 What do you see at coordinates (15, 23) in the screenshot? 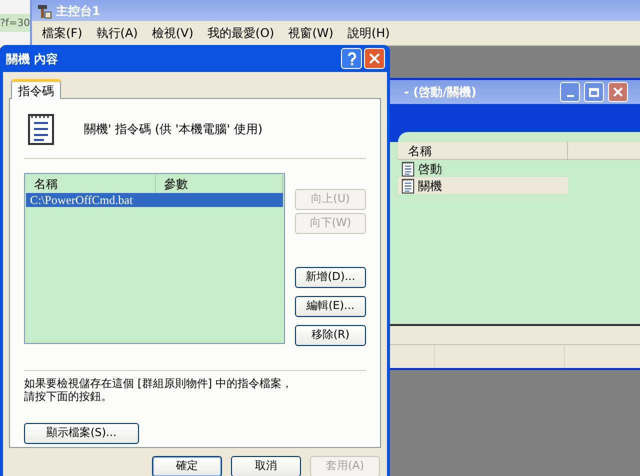
I see `url-text: ?f=30` at bounding box center [15, 23].